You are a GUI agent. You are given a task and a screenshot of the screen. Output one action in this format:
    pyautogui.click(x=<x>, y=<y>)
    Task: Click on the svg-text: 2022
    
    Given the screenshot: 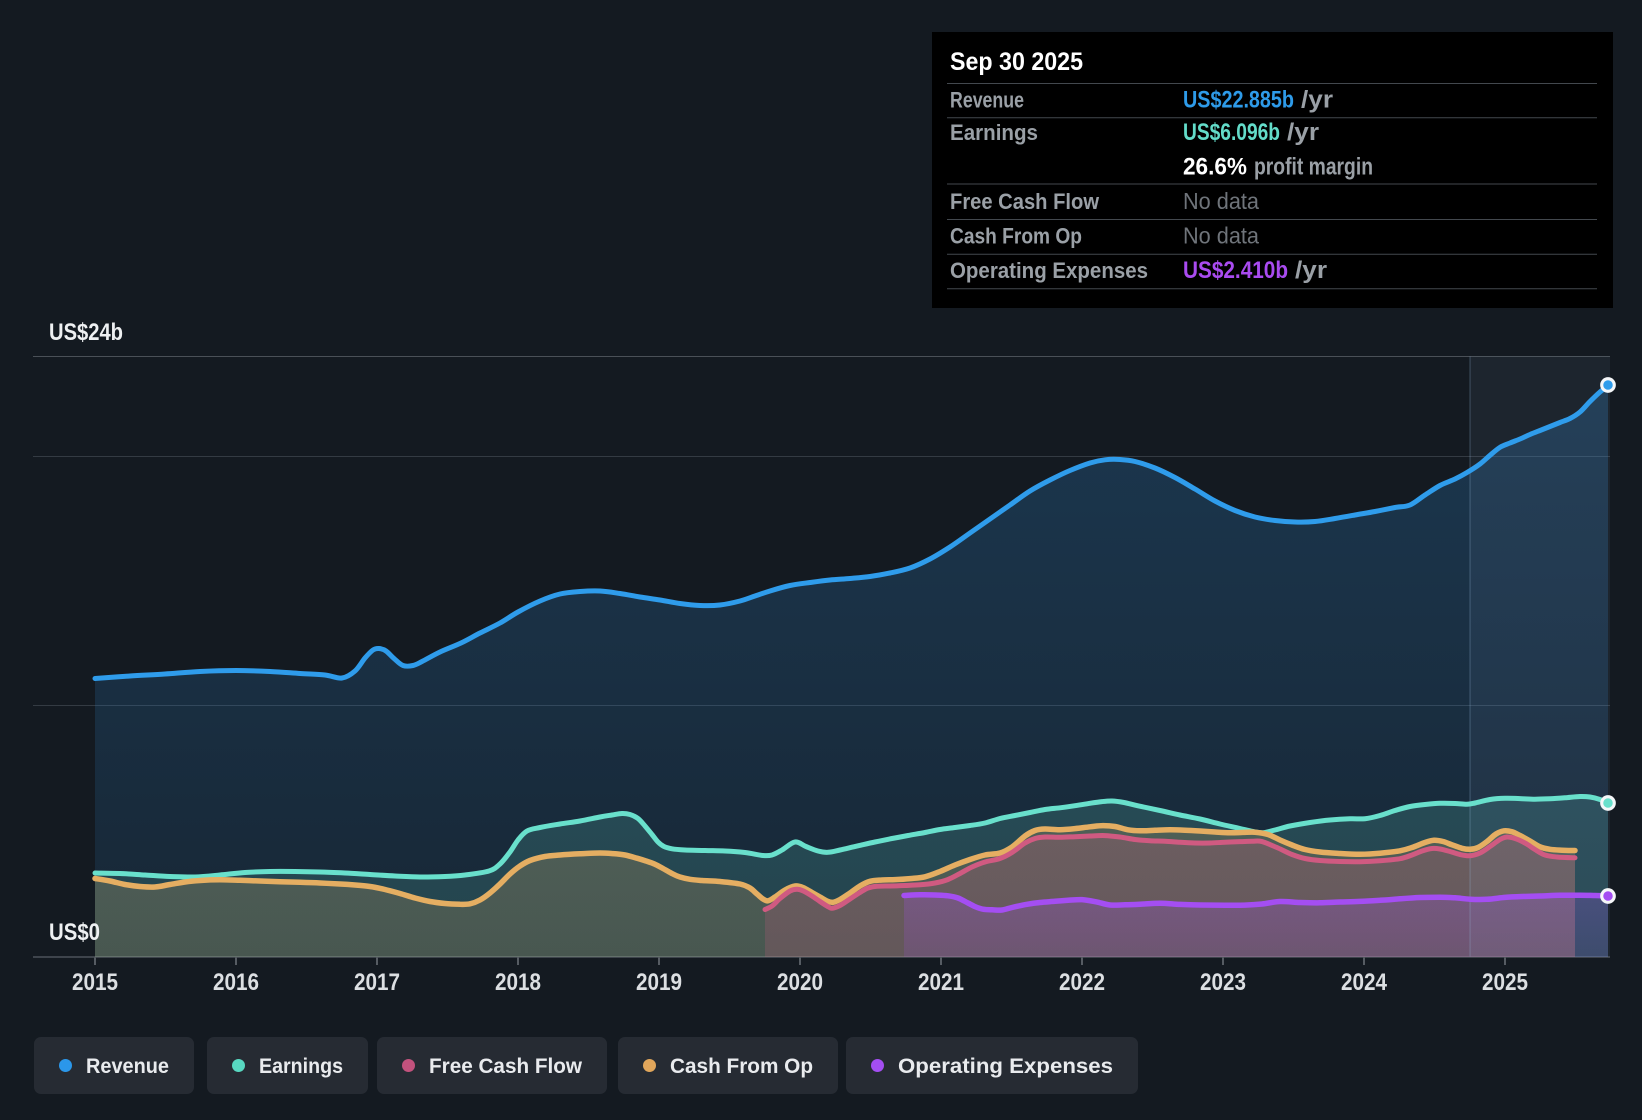 What is the action you would take?
    pyautogui.click(x=1082, y=982)
    